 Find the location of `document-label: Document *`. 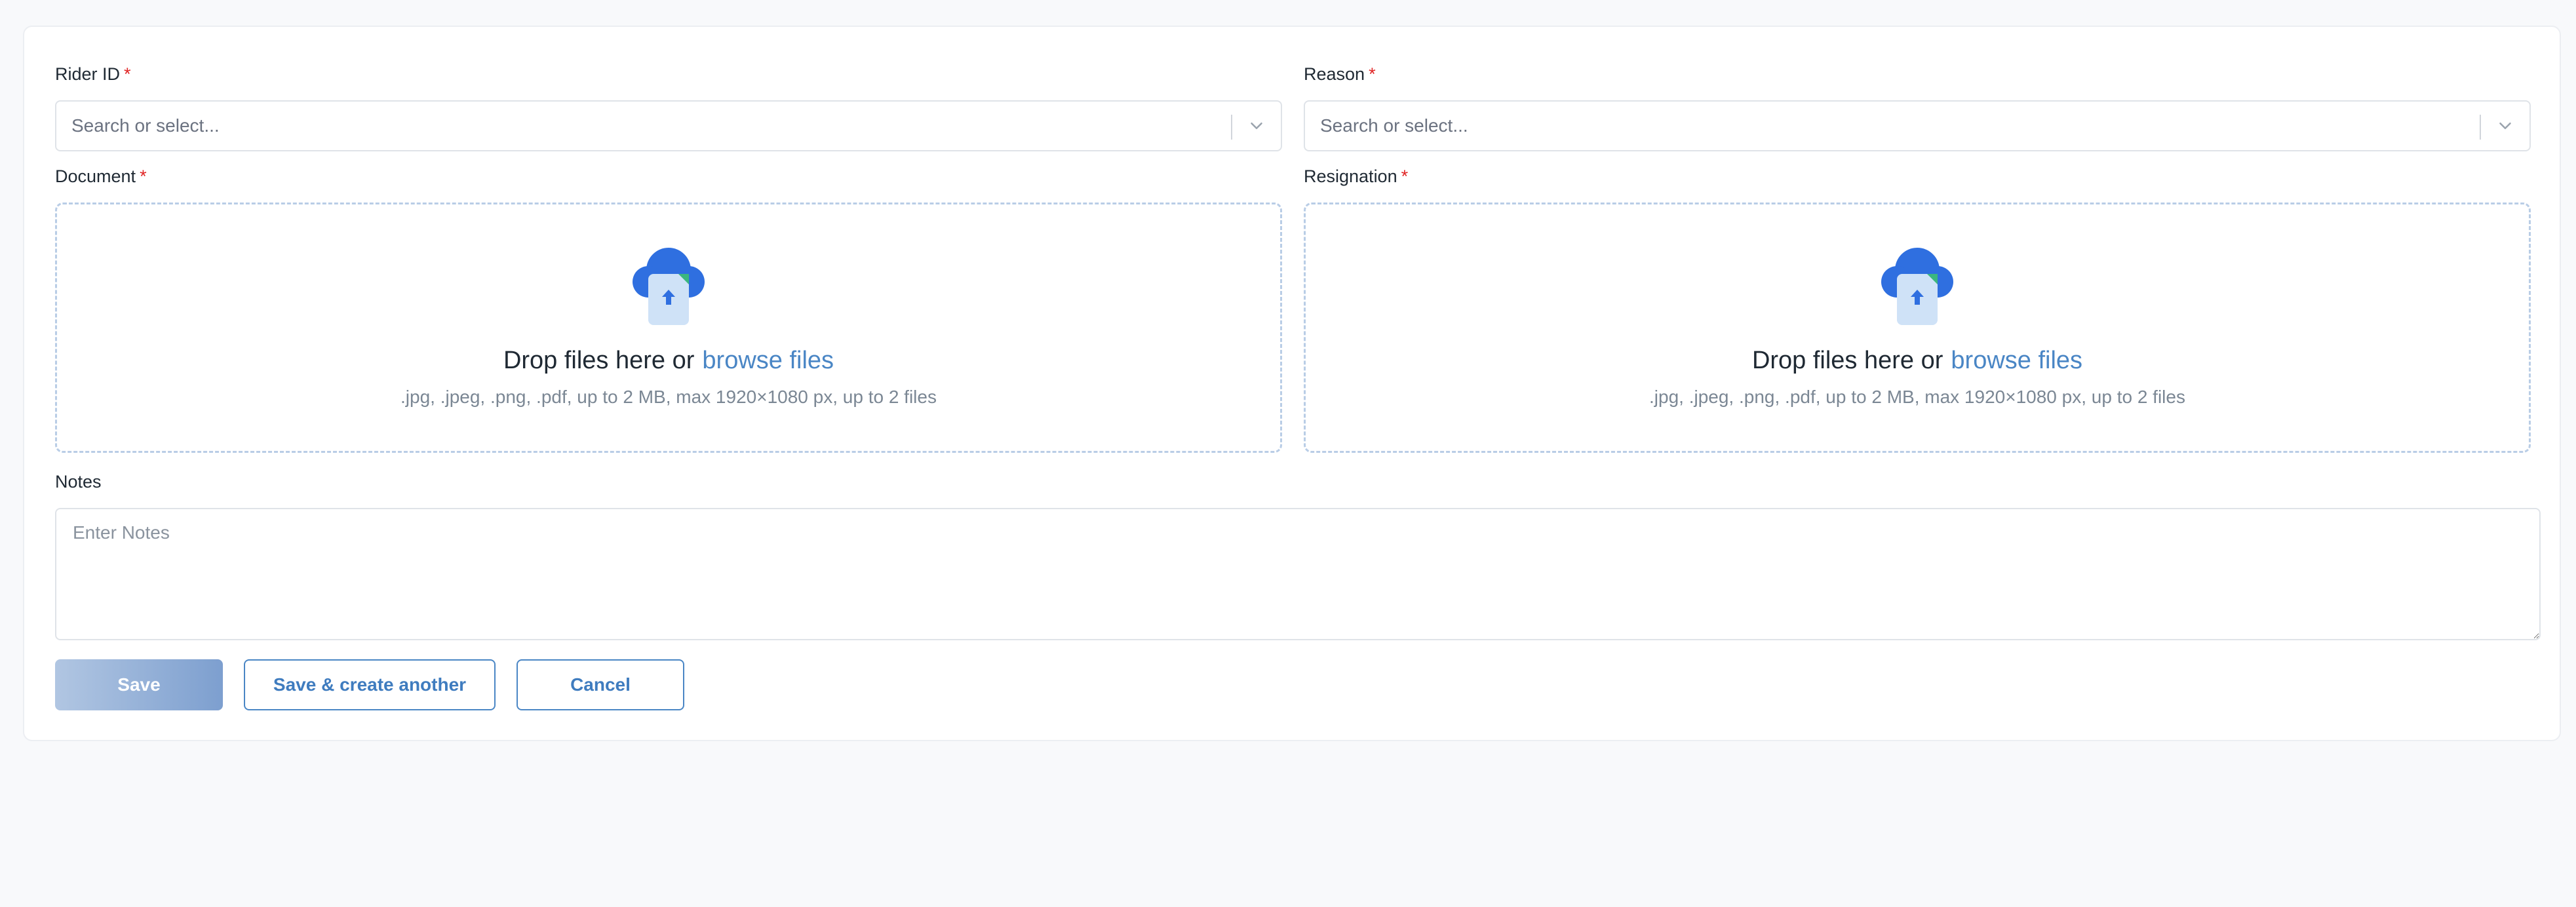

document-label: Document * is located at coordinates (101, 176).